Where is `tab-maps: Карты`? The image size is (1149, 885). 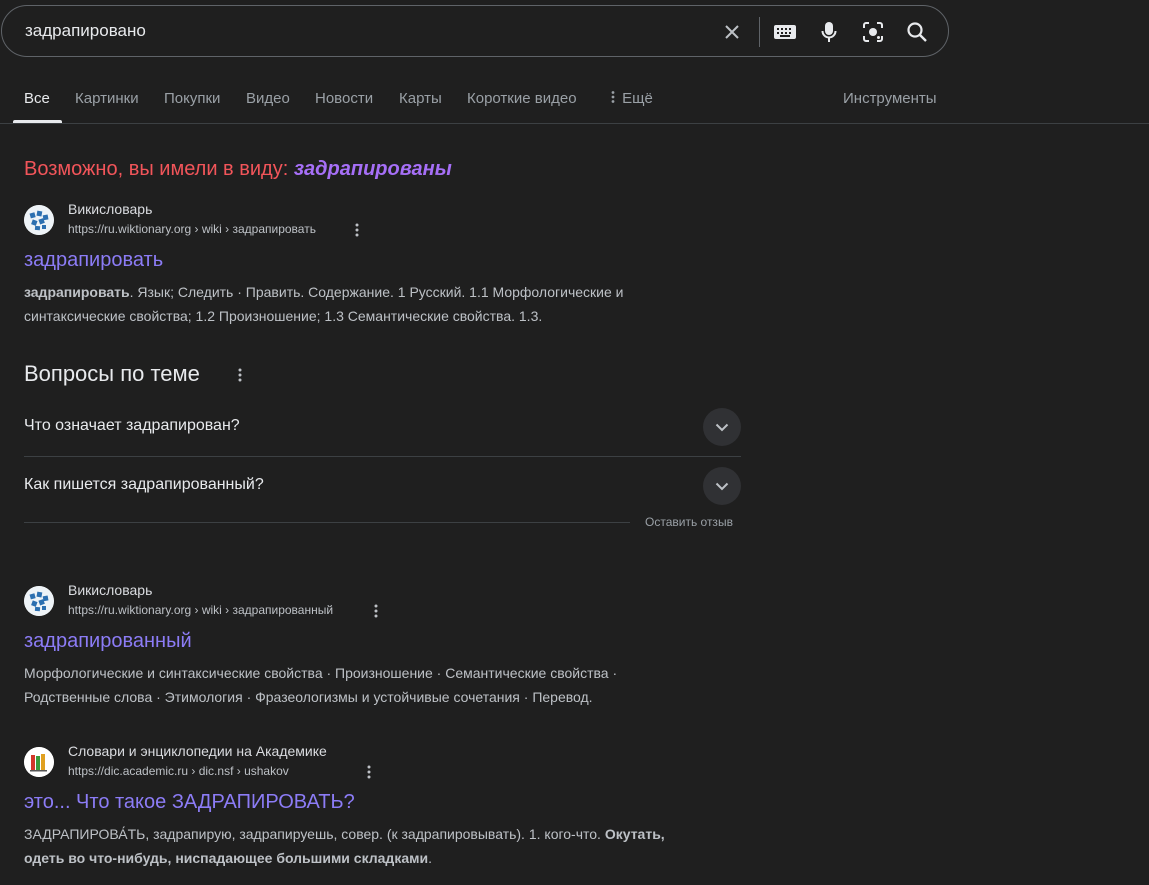
tab-maps: Карты is located at coordinates (420, 98).